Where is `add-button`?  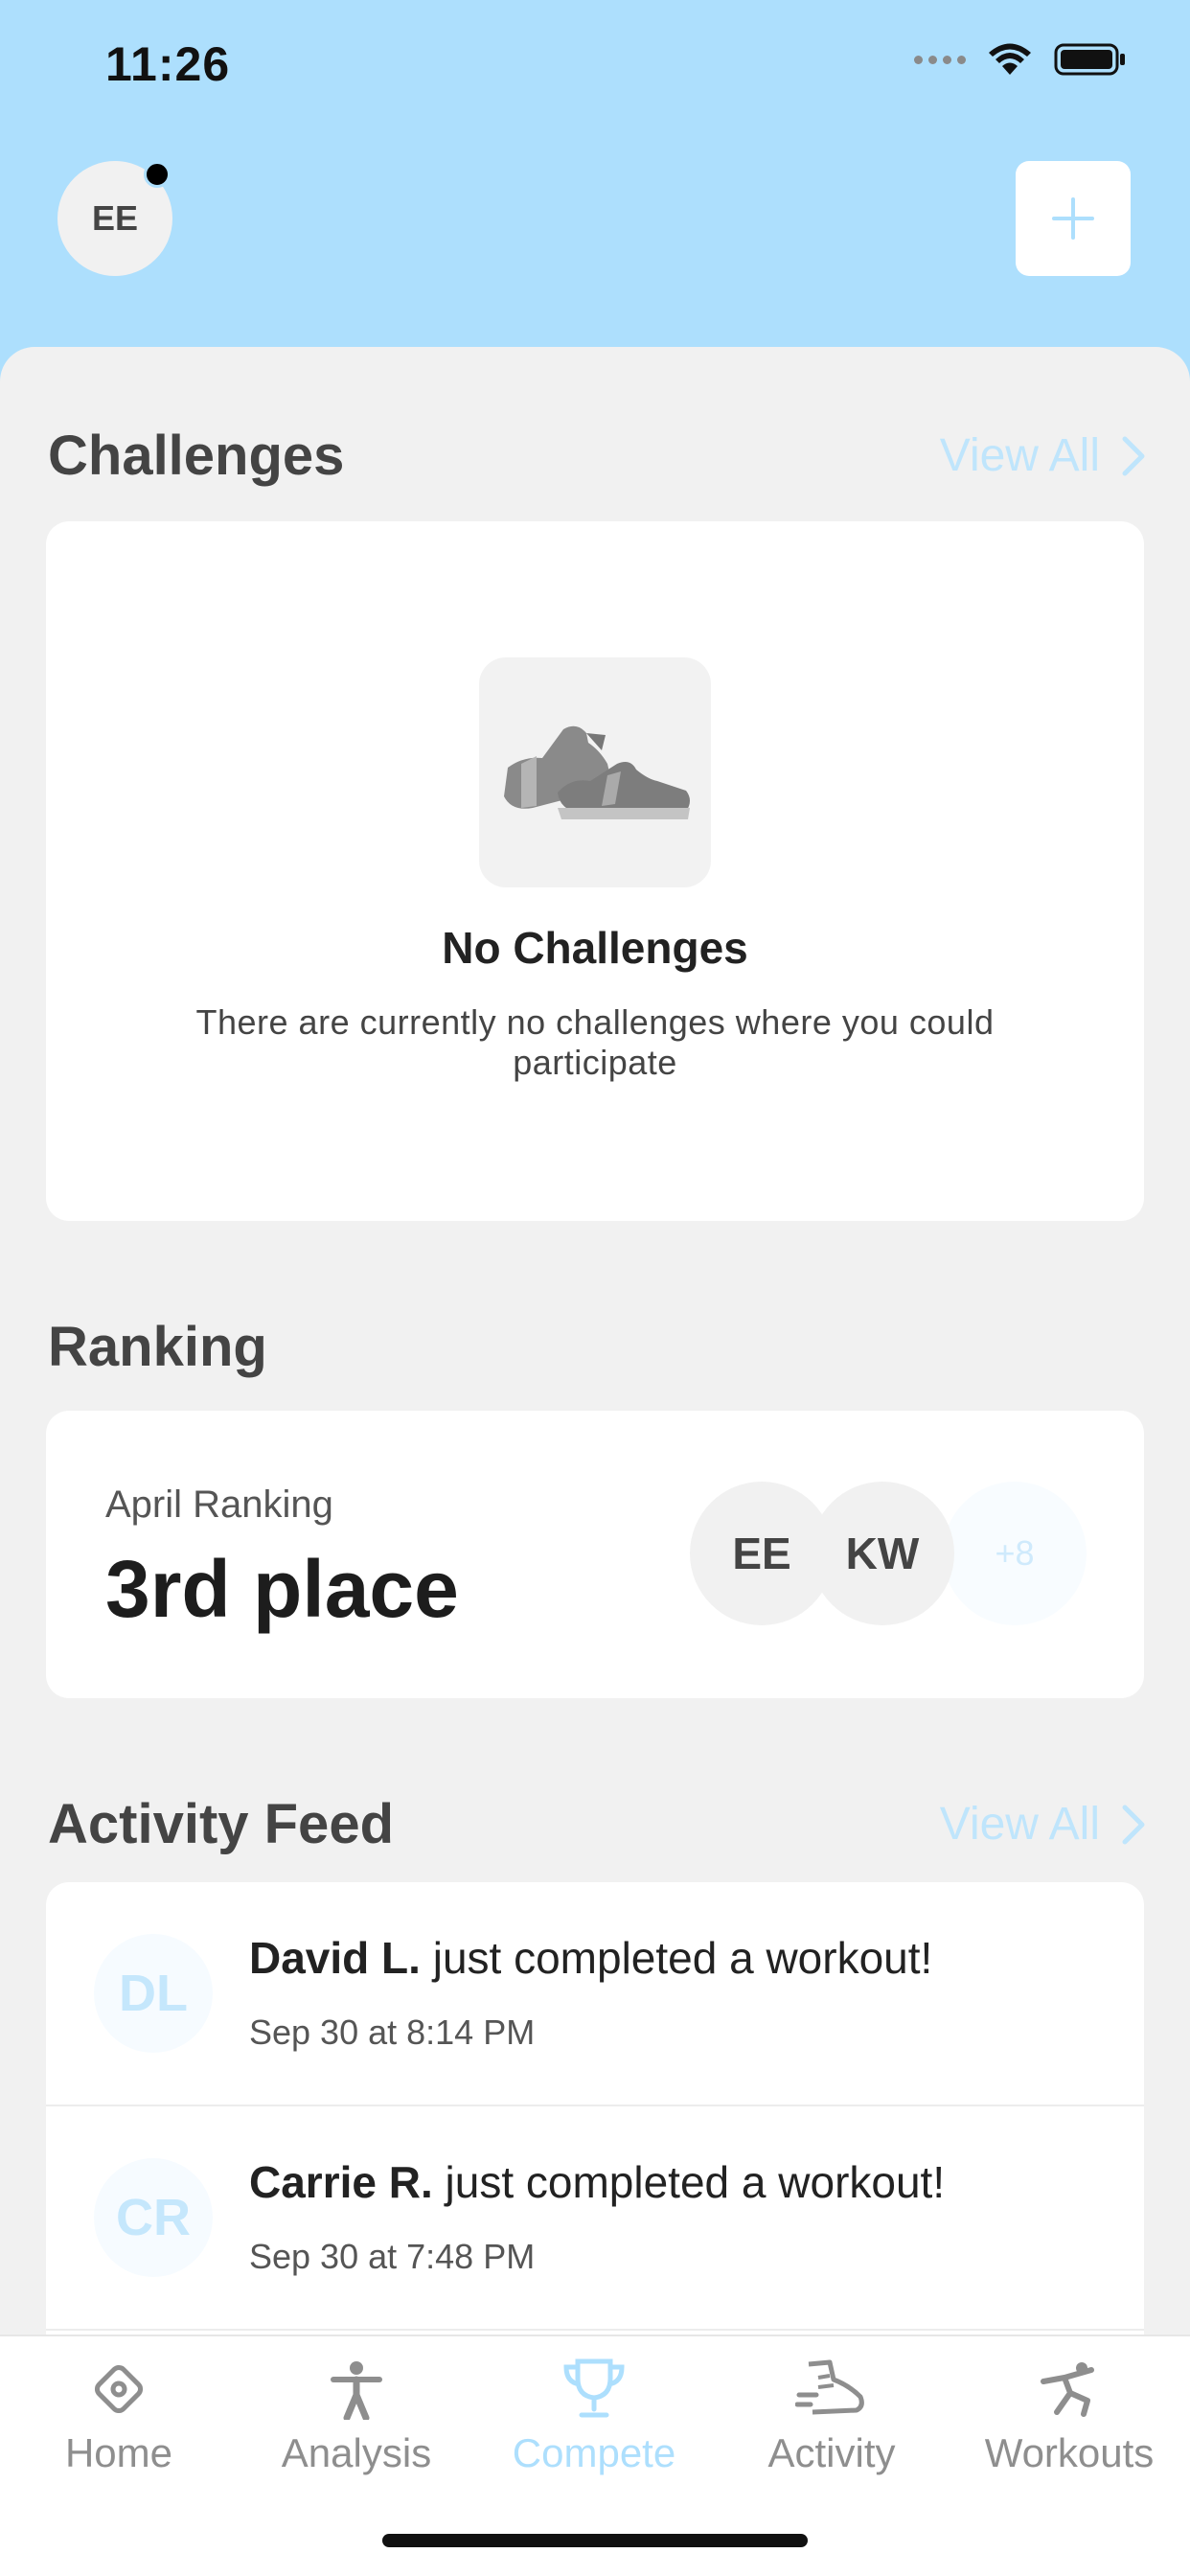
add-button is located at coordinates (1073, 218).